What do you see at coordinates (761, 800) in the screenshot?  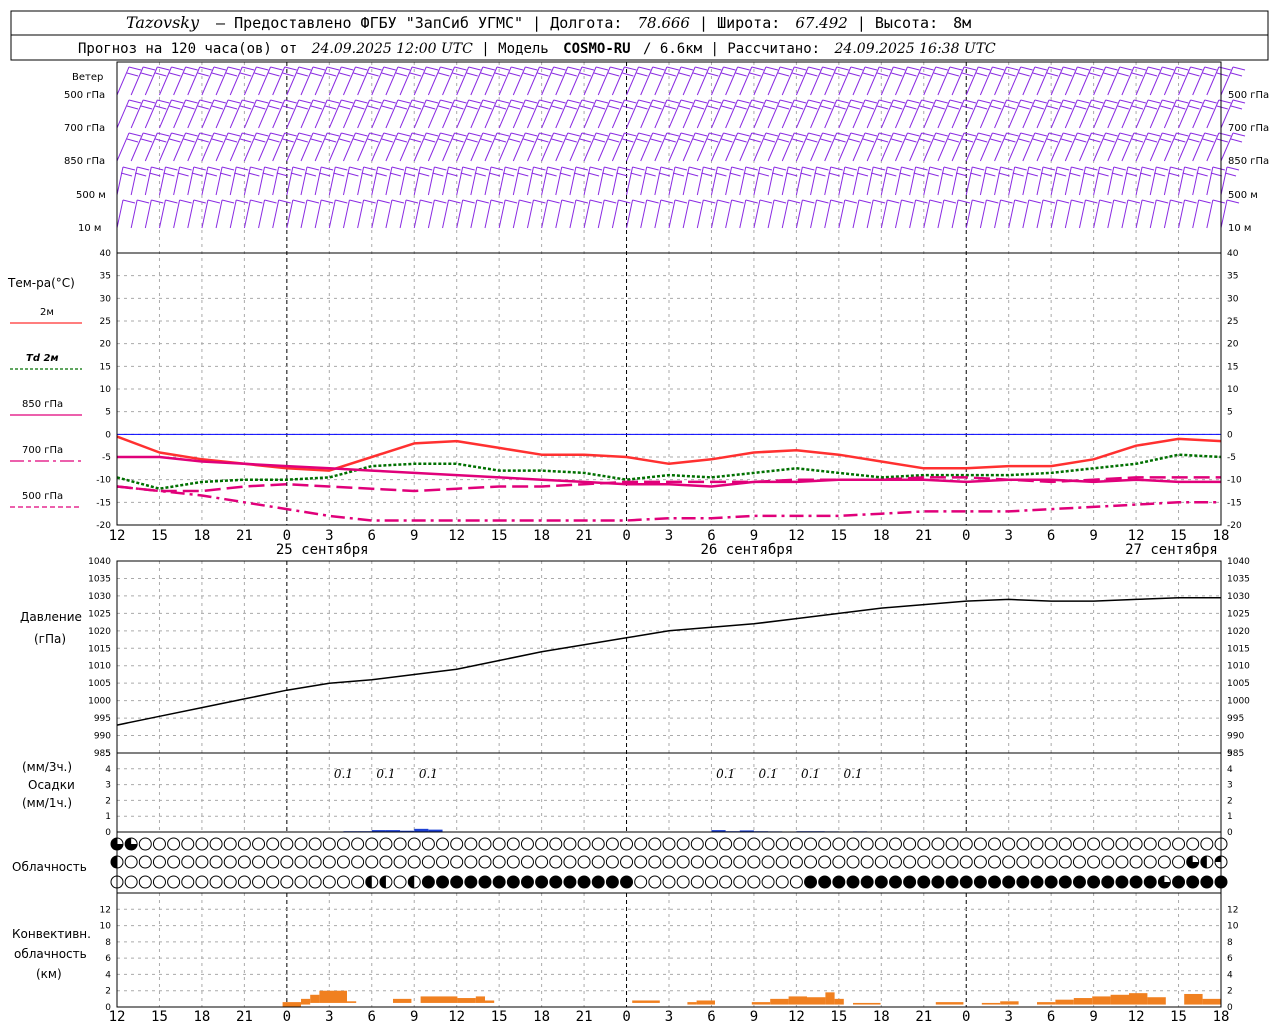 I see `precip-panel: 0.1 0.1 0.1 0.1 0.1 0.1 0.1` at bounding box center [761, 800].